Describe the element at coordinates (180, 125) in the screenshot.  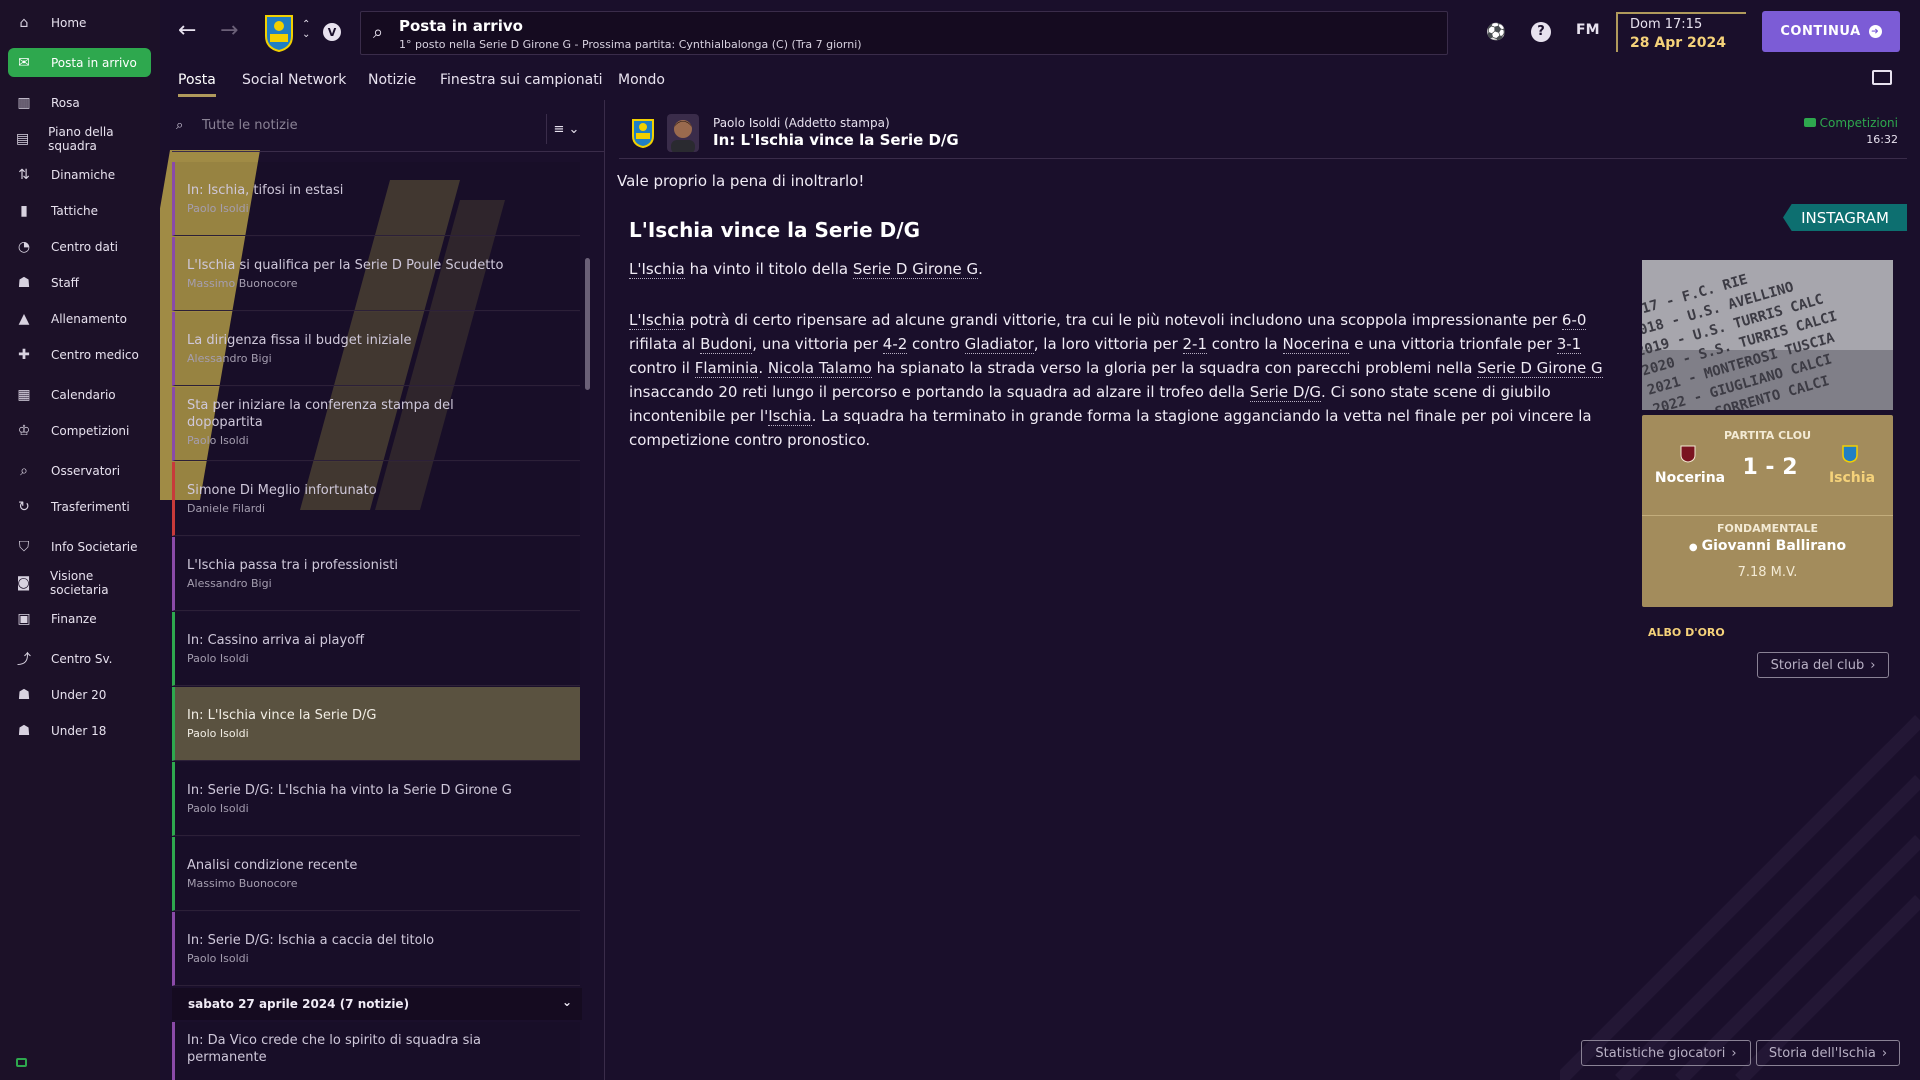
I see `search-icon: ⌕` at that location.